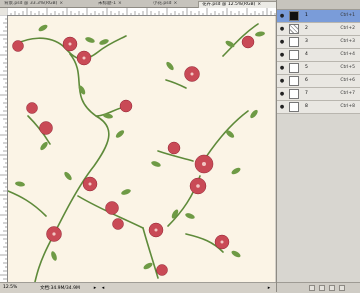  I want to click on new-item-icon, so click(322, 288).